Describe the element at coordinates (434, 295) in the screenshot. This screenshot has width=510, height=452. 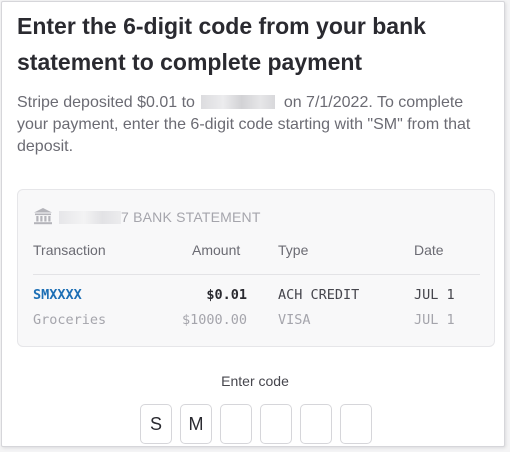
I see `row1-date: JUL 1` at that location.